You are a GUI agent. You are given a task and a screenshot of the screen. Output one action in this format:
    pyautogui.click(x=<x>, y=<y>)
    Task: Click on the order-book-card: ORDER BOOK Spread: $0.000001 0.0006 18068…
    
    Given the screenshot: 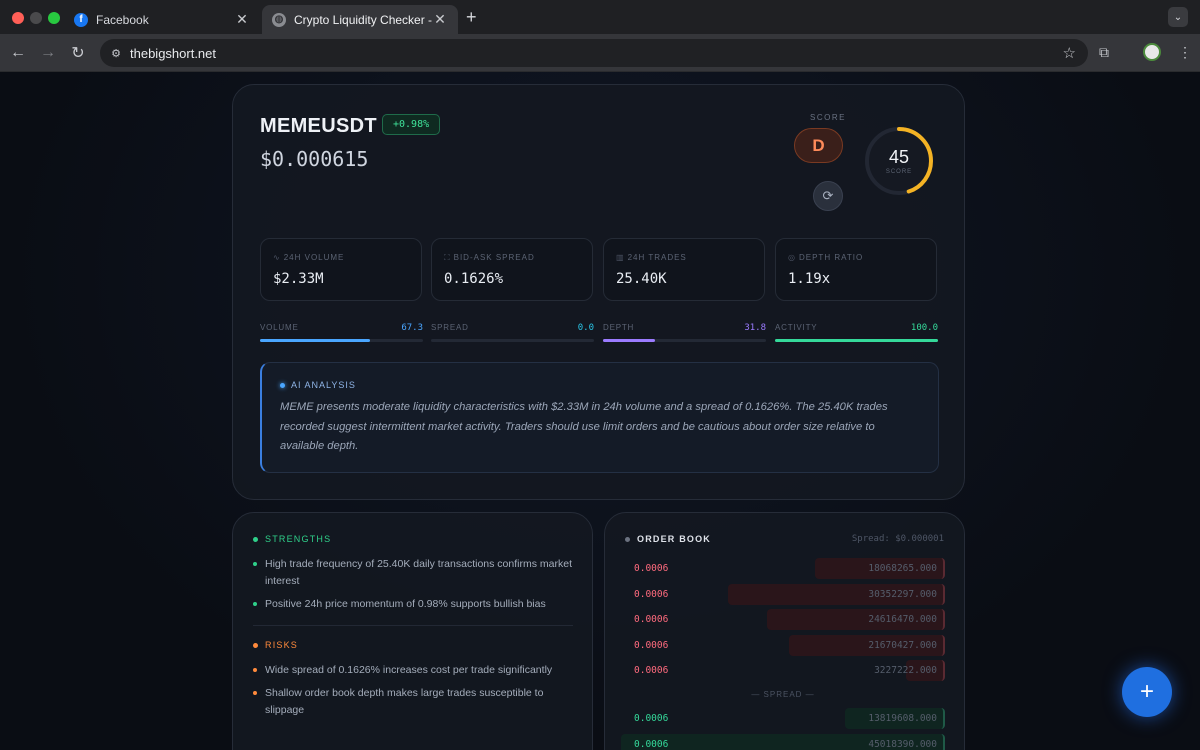 What is the action you would take?
    pyautogui.click(x=784, y=631)
    